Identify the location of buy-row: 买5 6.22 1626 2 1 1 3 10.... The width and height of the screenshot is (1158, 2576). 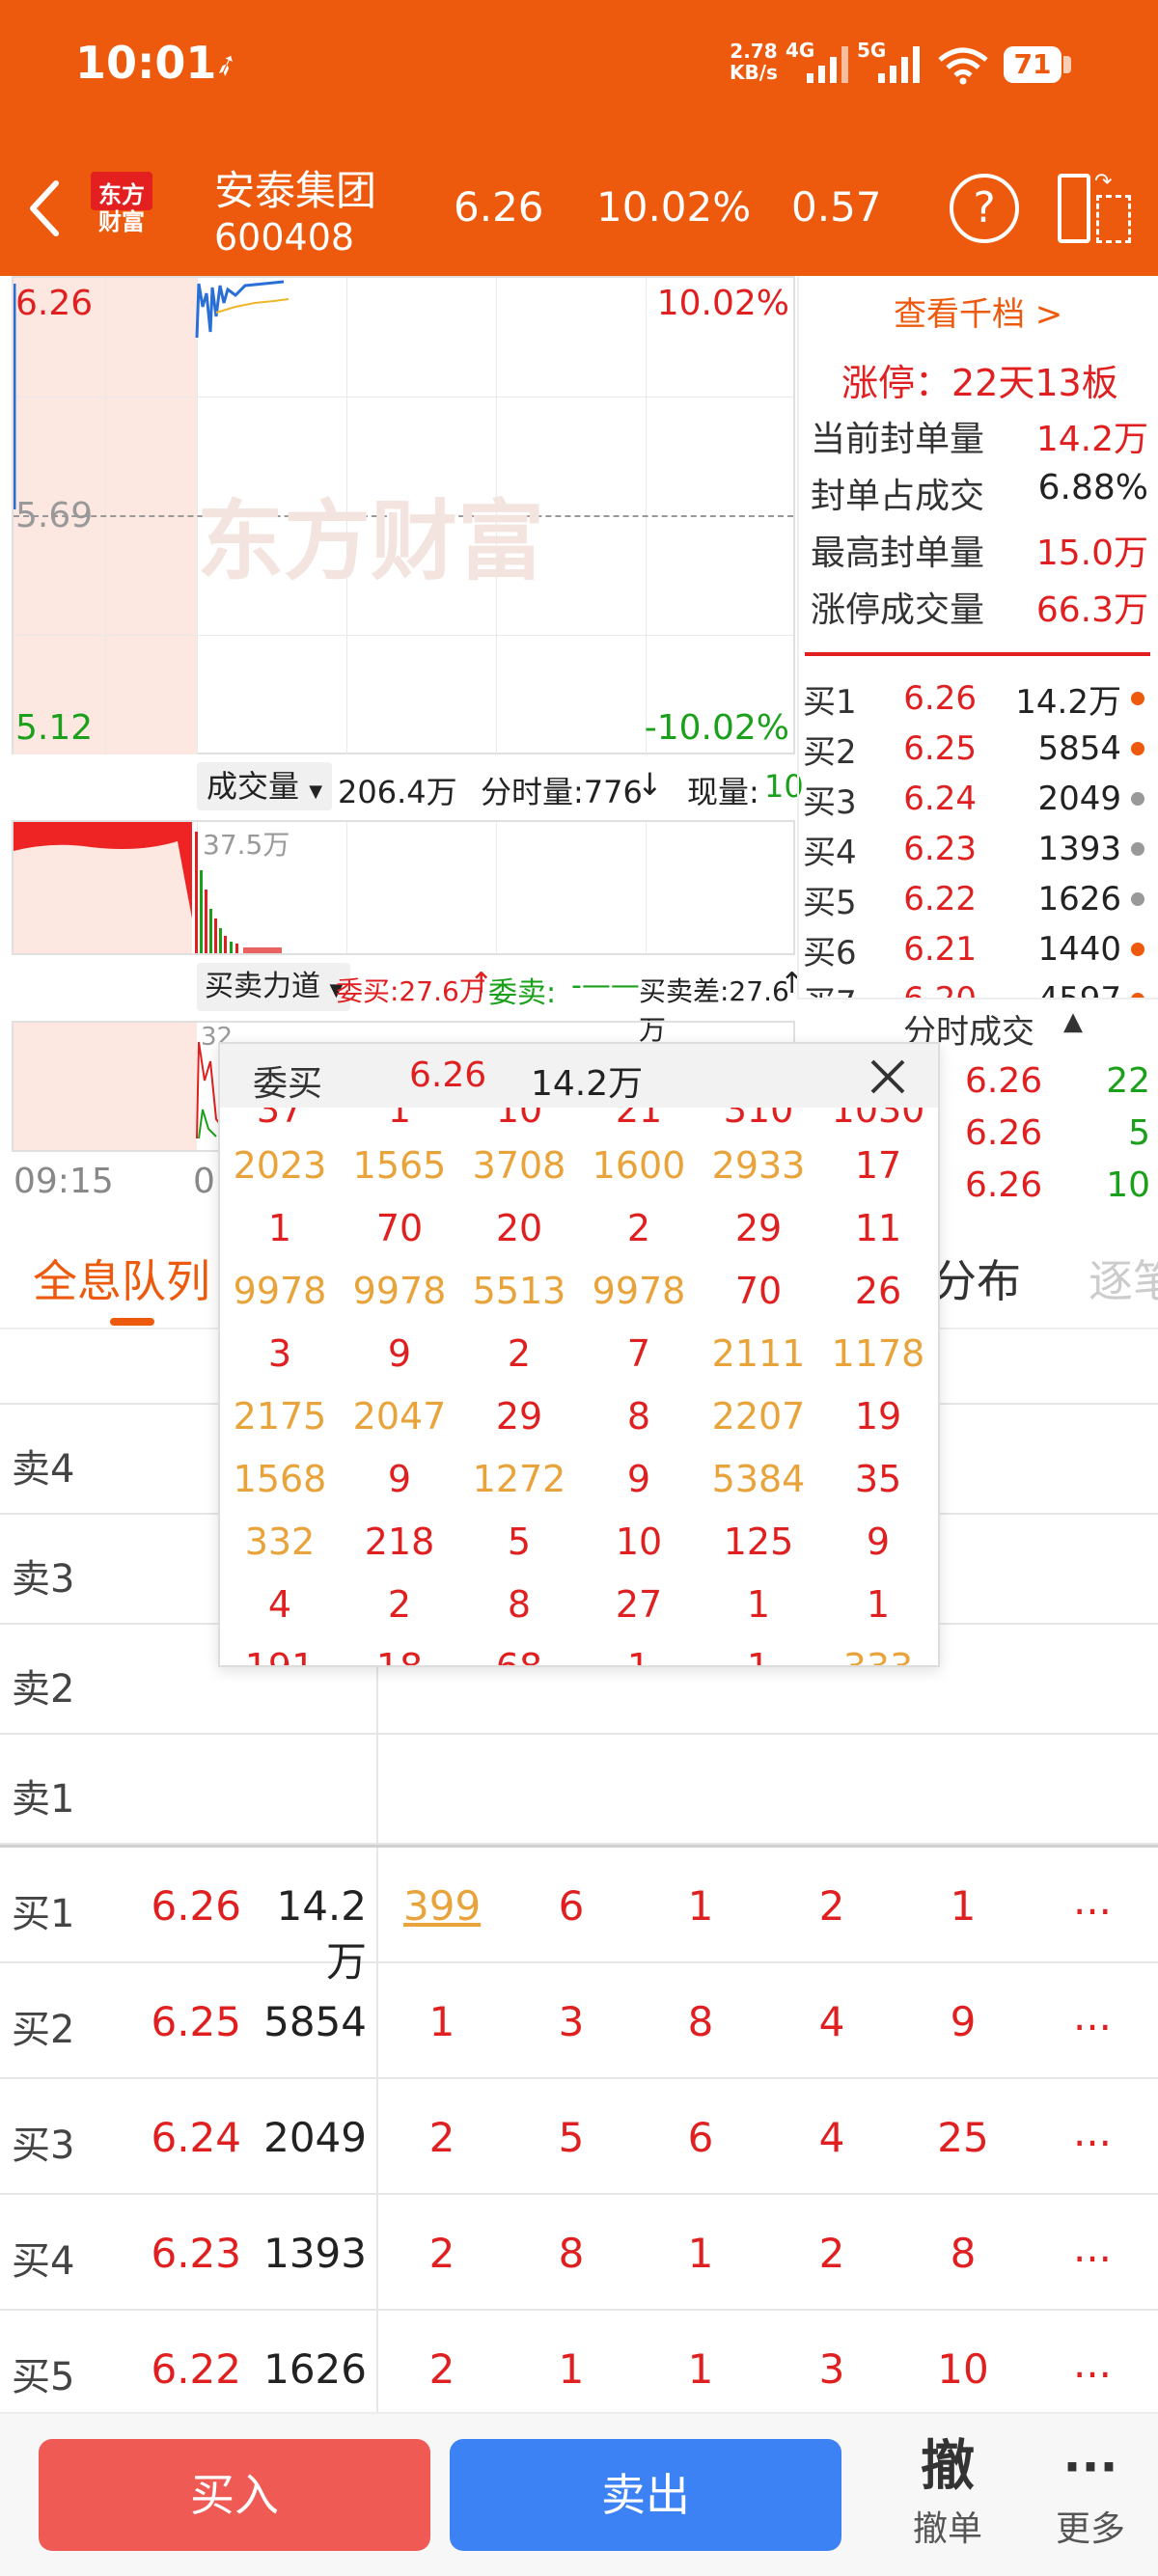
(579, 2368).